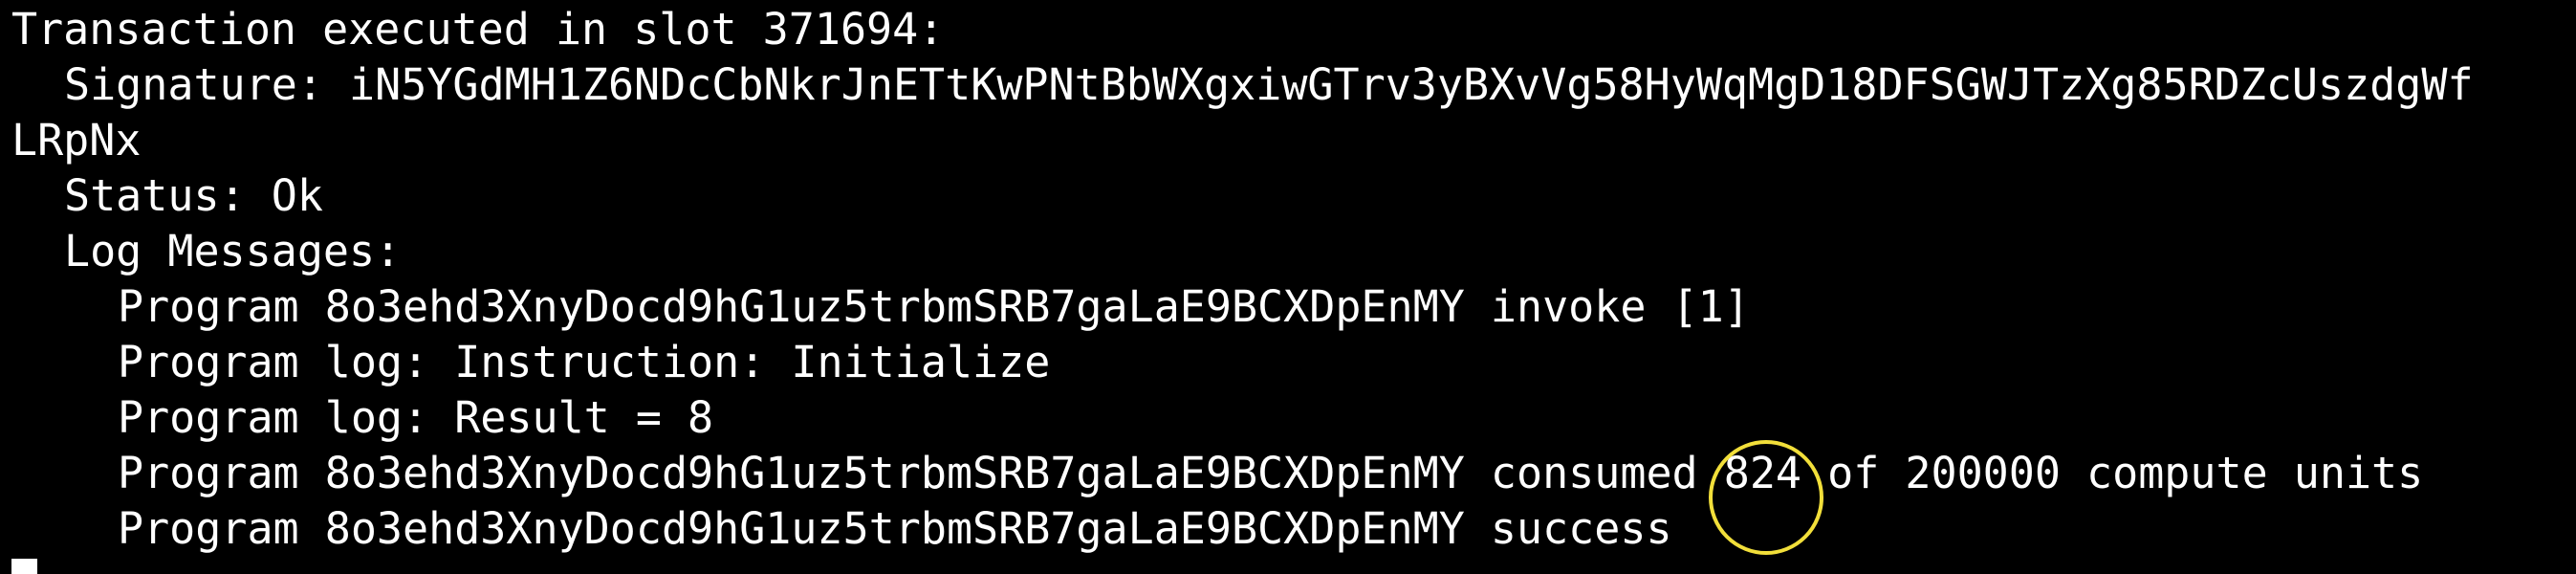 The height and width of the screenshot is (574, 2576). What do you see at coordinates (1762, 473) in the screenshot?
I see `consumed-value-text: 824` at bounding box center [1762, 473].